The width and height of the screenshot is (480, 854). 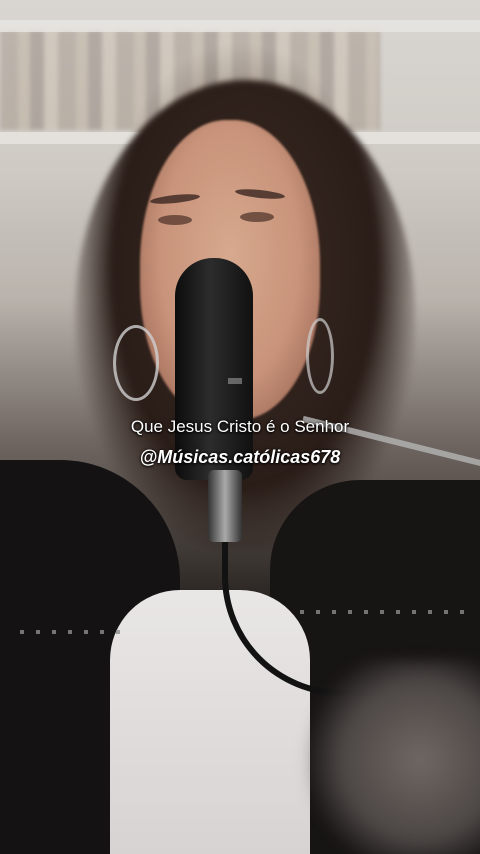 What do you see at coordinates (75, 632) in the screenshot?
I see `jacket-studs` at bounding box center [75, 632].